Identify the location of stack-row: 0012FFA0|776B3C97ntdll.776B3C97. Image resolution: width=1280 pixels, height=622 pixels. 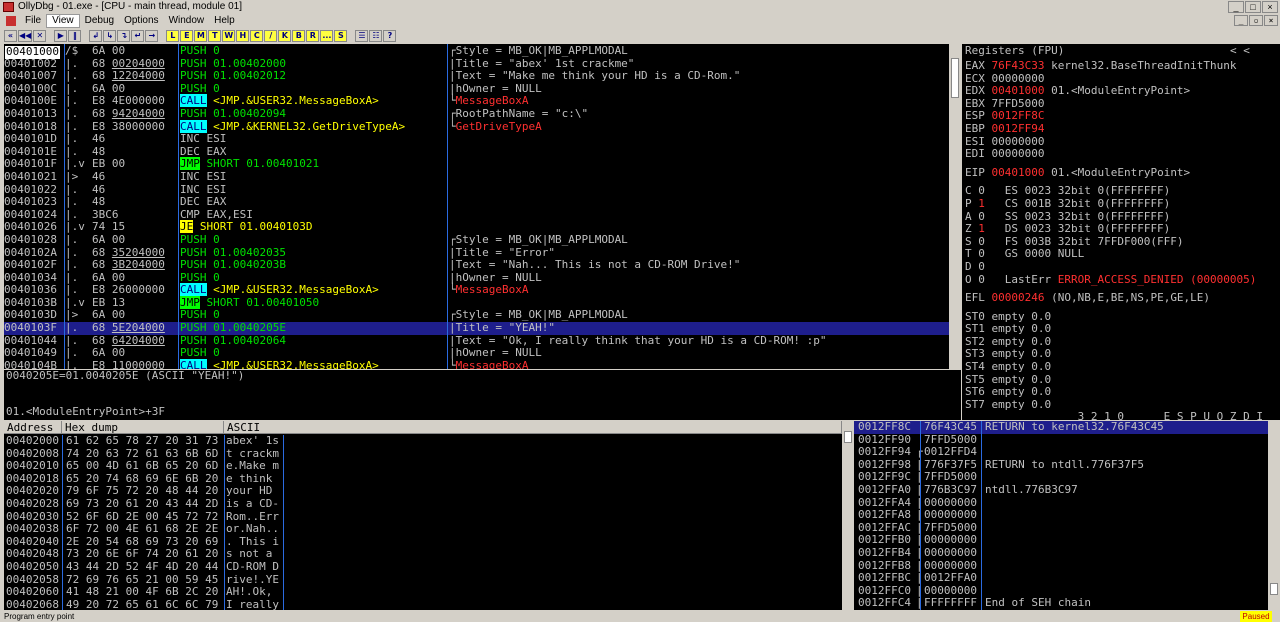
(1061, 490).